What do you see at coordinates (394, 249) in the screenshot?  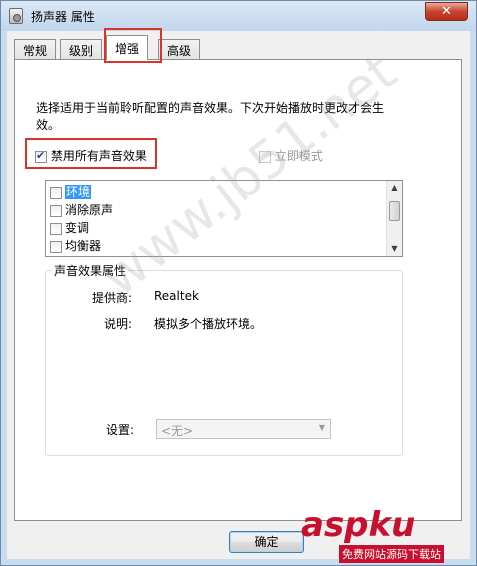 I see `scroll-down-icon: ▼` at bounding box center [394, 249].